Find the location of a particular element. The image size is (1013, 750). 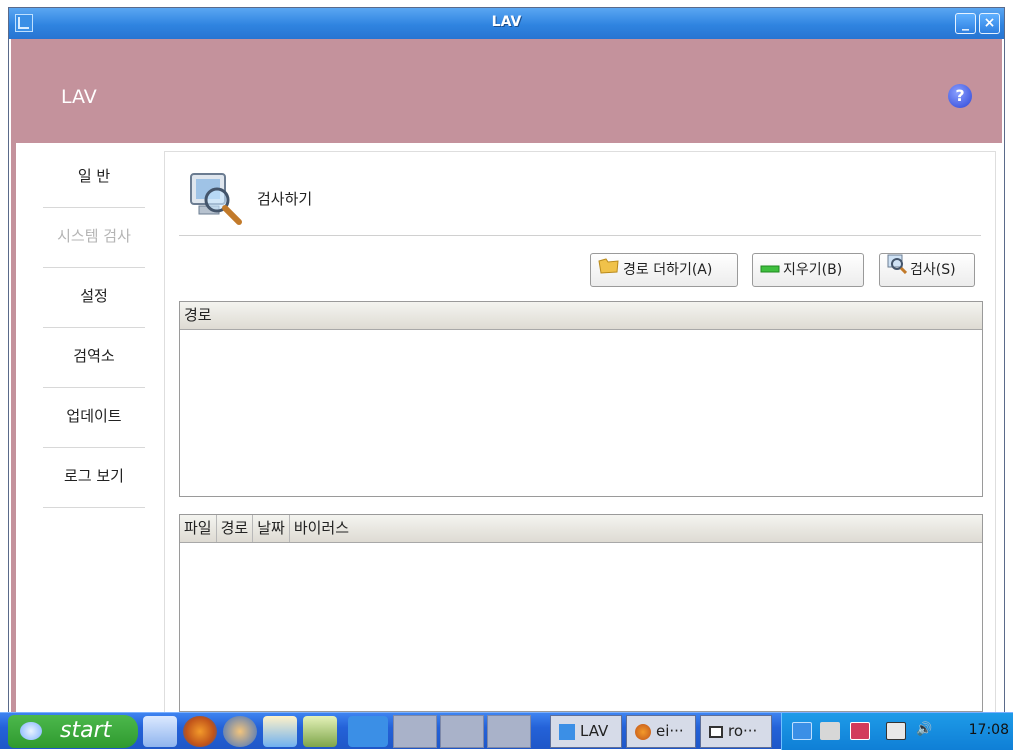

quicklaunch-firefox-icon is located at coordinates (200, 731).